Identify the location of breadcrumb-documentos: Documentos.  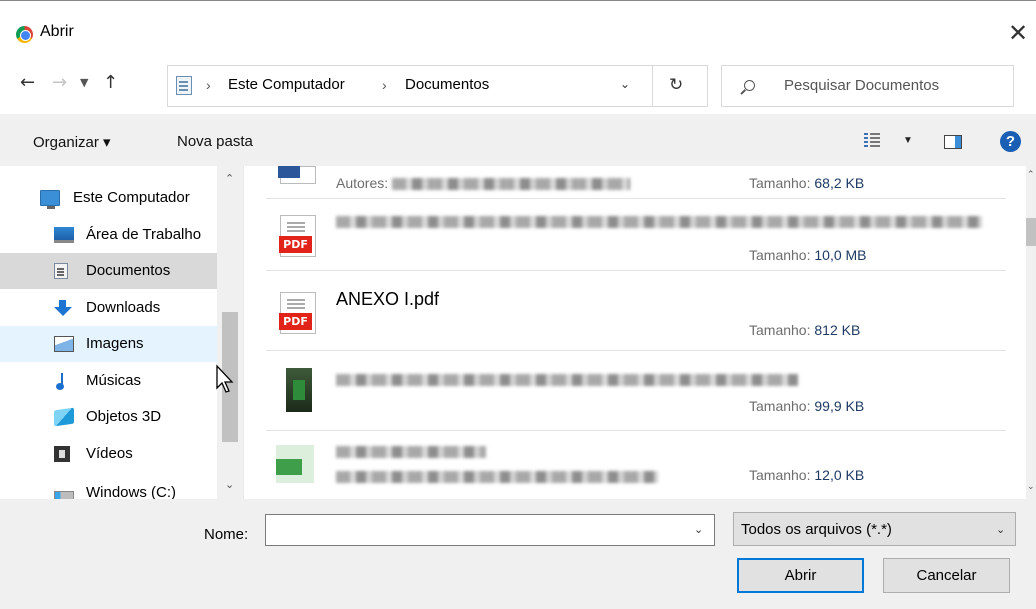
(447, 84).